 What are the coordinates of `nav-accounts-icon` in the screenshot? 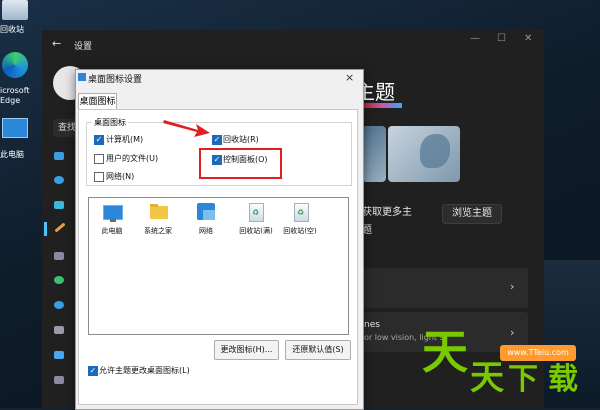 It's located at (59, 280).